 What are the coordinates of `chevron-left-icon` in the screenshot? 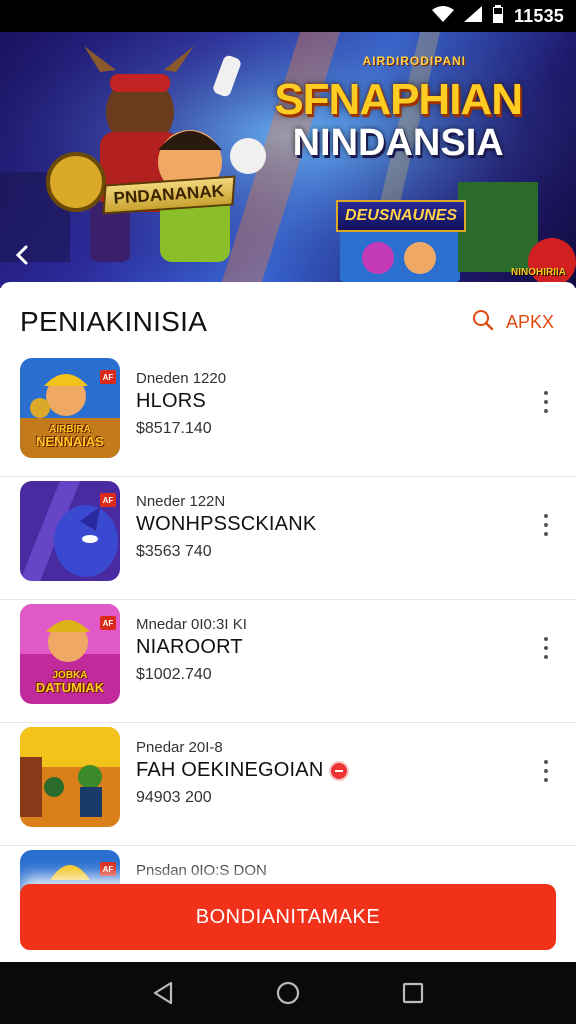 It's located at (30, 260).